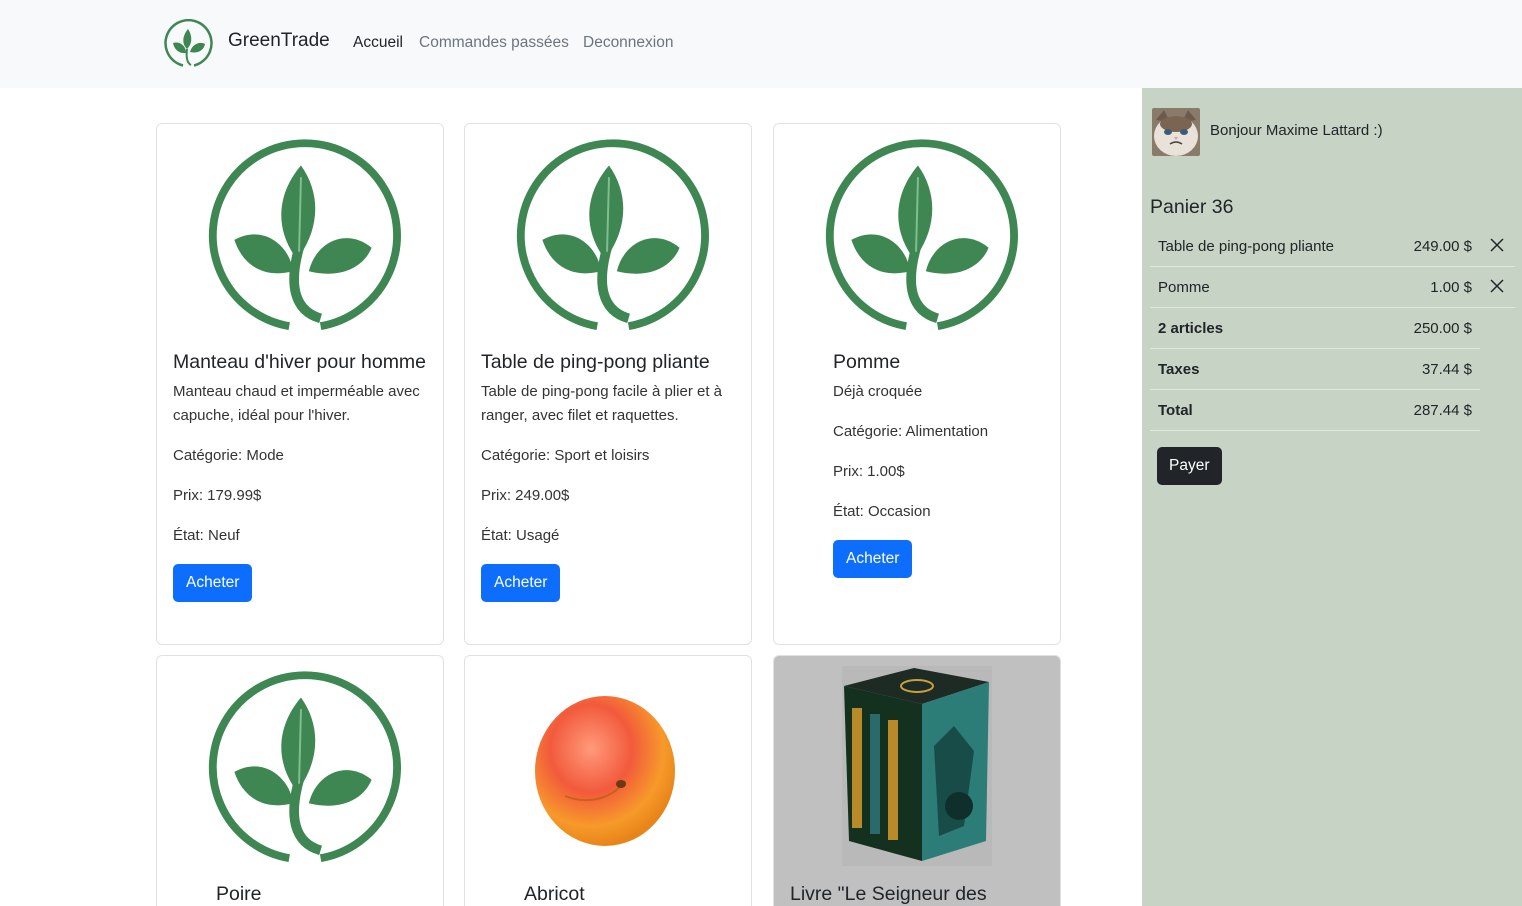 The width and height of the screenshot is (1522, 906). I want to click on nav-link-commandes: Commandes passées, so click(494, 43).